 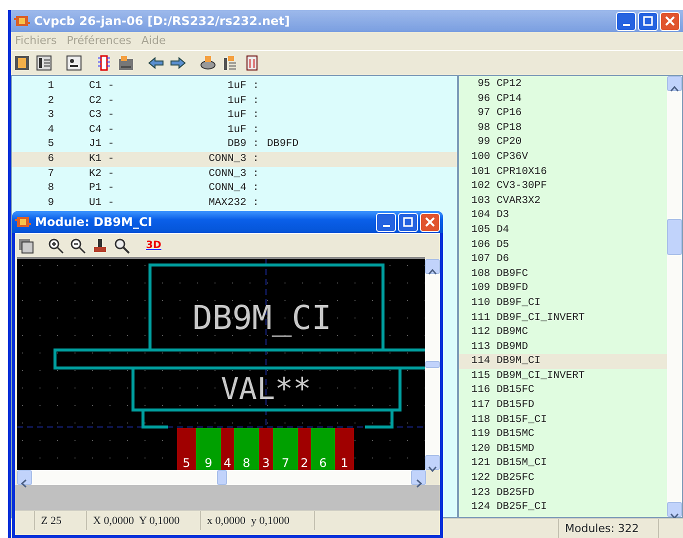 What do you see at coordinates (563, 478) in the screenshot?
I see `module-row: 122 DB25FC` at bounding box center [563, 478].